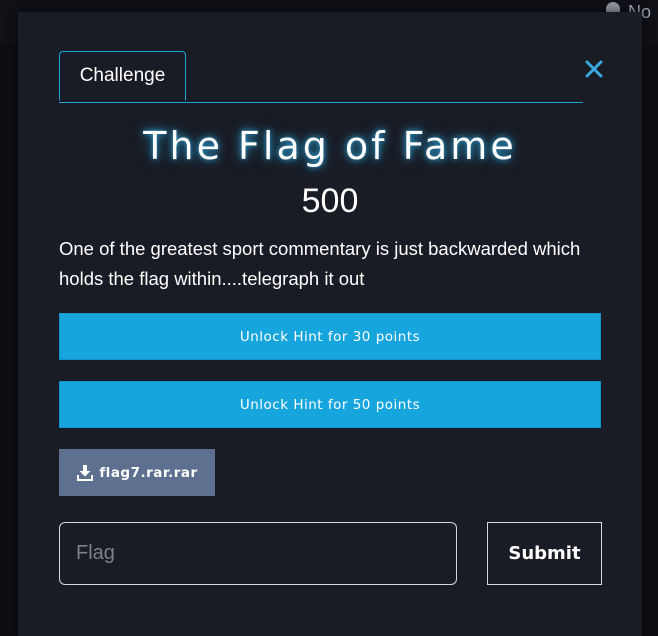 This screenshot has width=658, height=636. What do you see at coordinates (330, 336) in the screenshot?
I see `unlock-hint-button-1: Unlock Hint for 30 points` at bounding box center [330, 336].